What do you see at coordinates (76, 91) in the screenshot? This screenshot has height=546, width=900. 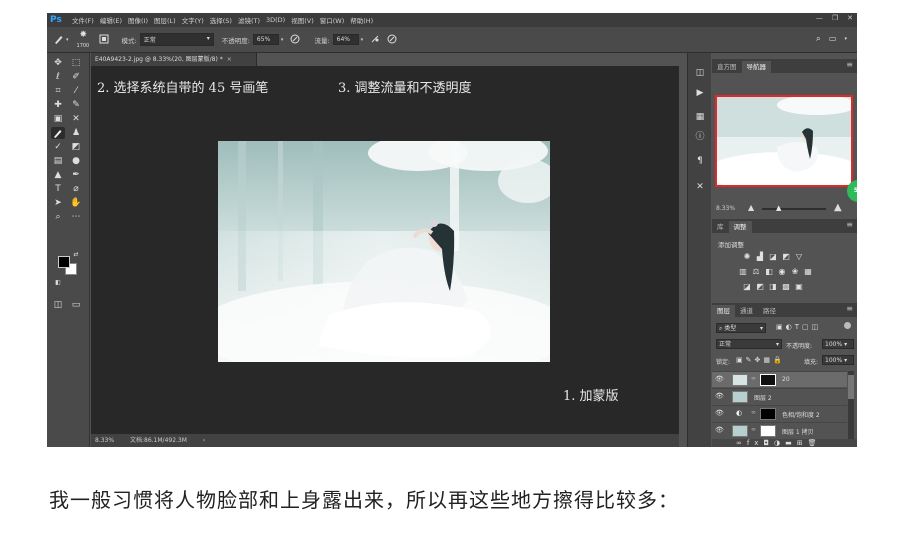 I see `eyedropper-tool-icon: ⁄` at bounding box center [76, 91].